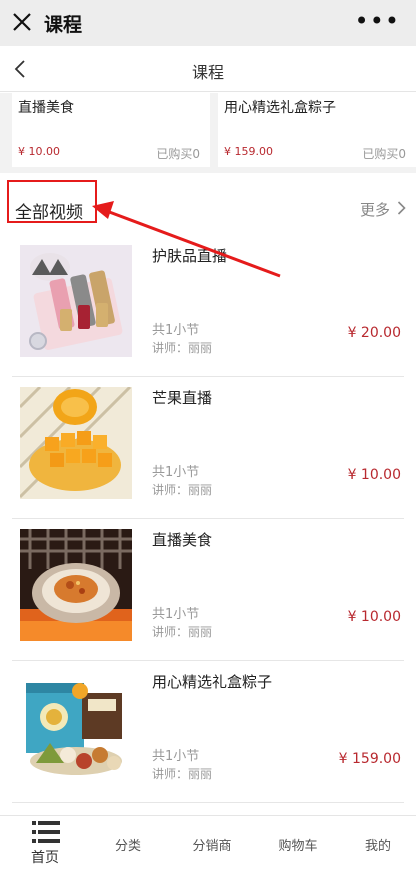 The height and width of the screenshot is (872, 416). I want to click on course-name: 用心精选礼盒粽子, so click(212, 682).